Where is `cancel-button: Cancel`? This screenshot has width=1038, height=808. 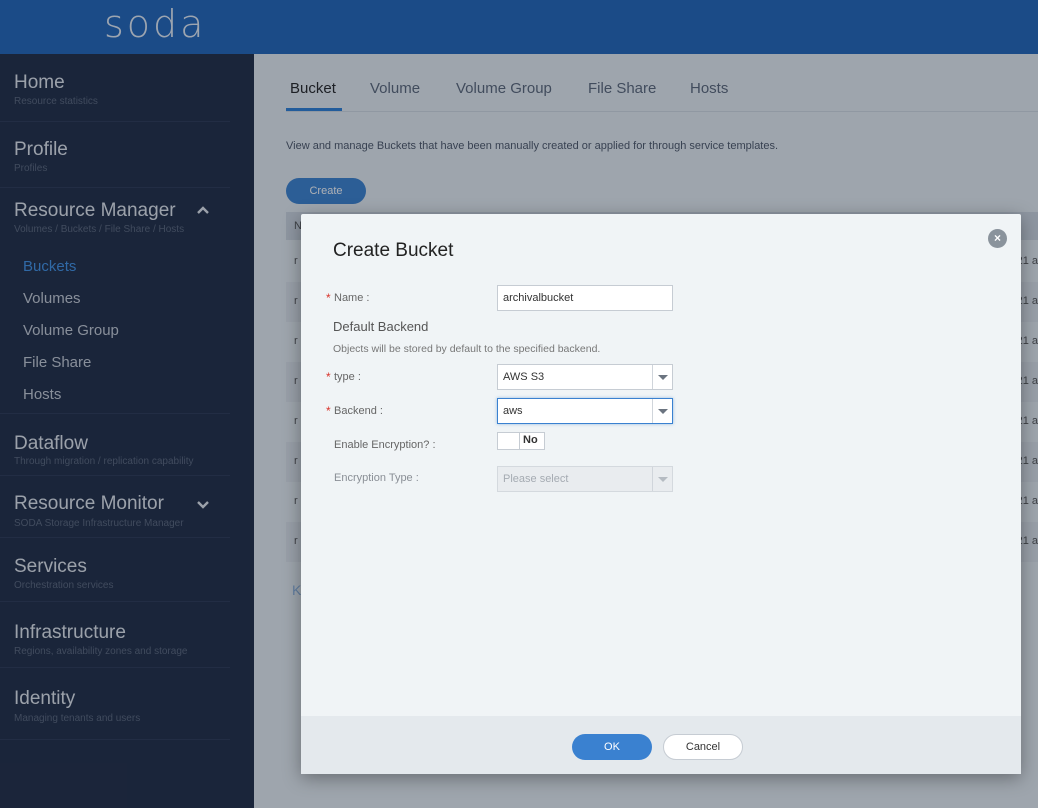 cancel-button: Cancel is located at coordinates (703, 747).